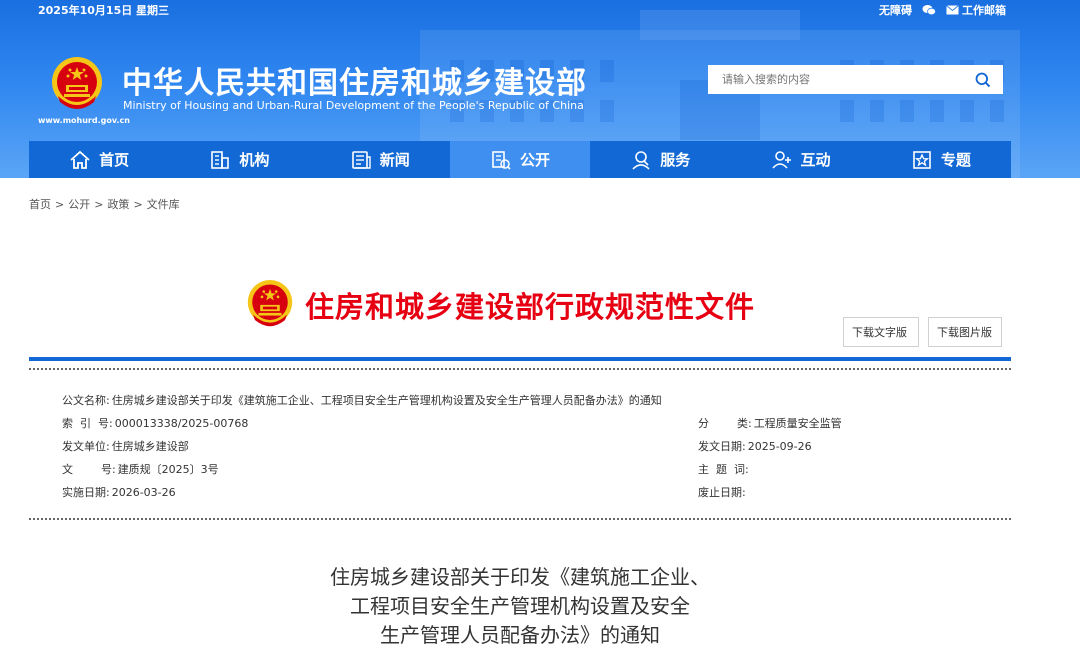 Image resolution: width=1080 pixels, height=658 pixels. What do you see at coordinates (181, 423) in the screenshot?
I see `meta-value: 000013338/2025-00768` at bounding box center [181, 423].